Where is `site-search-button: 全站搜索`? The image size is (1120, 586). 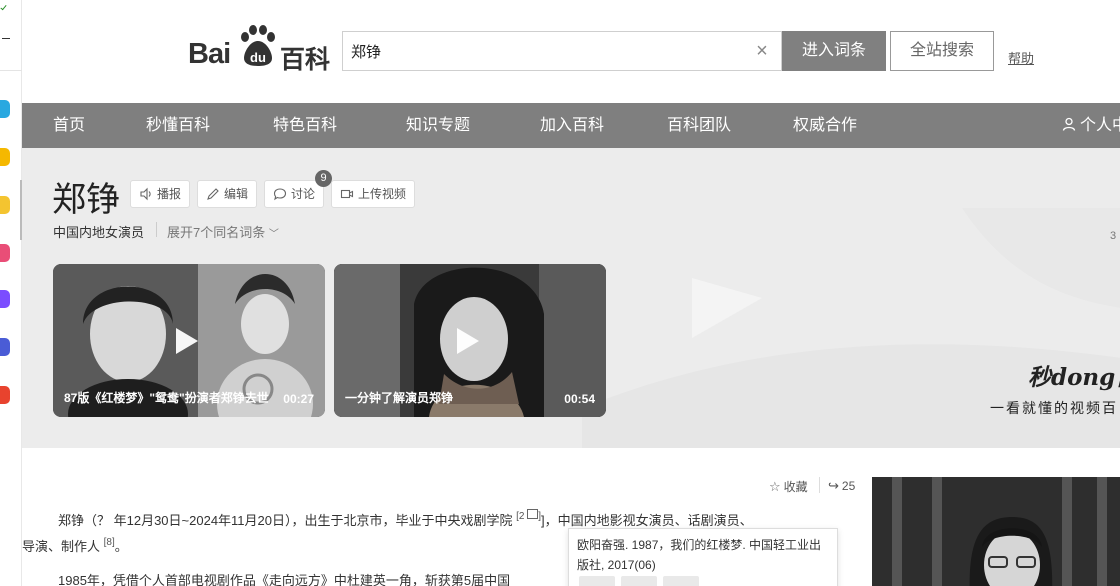
site-search-button: 全站搜索 is located at coordinates (942, 51).